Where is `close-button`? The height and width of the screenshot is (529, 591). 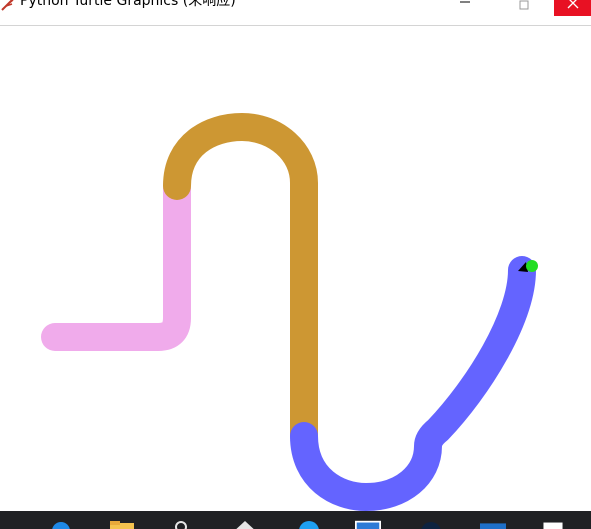
close-button is located at coordinates (572, 8).